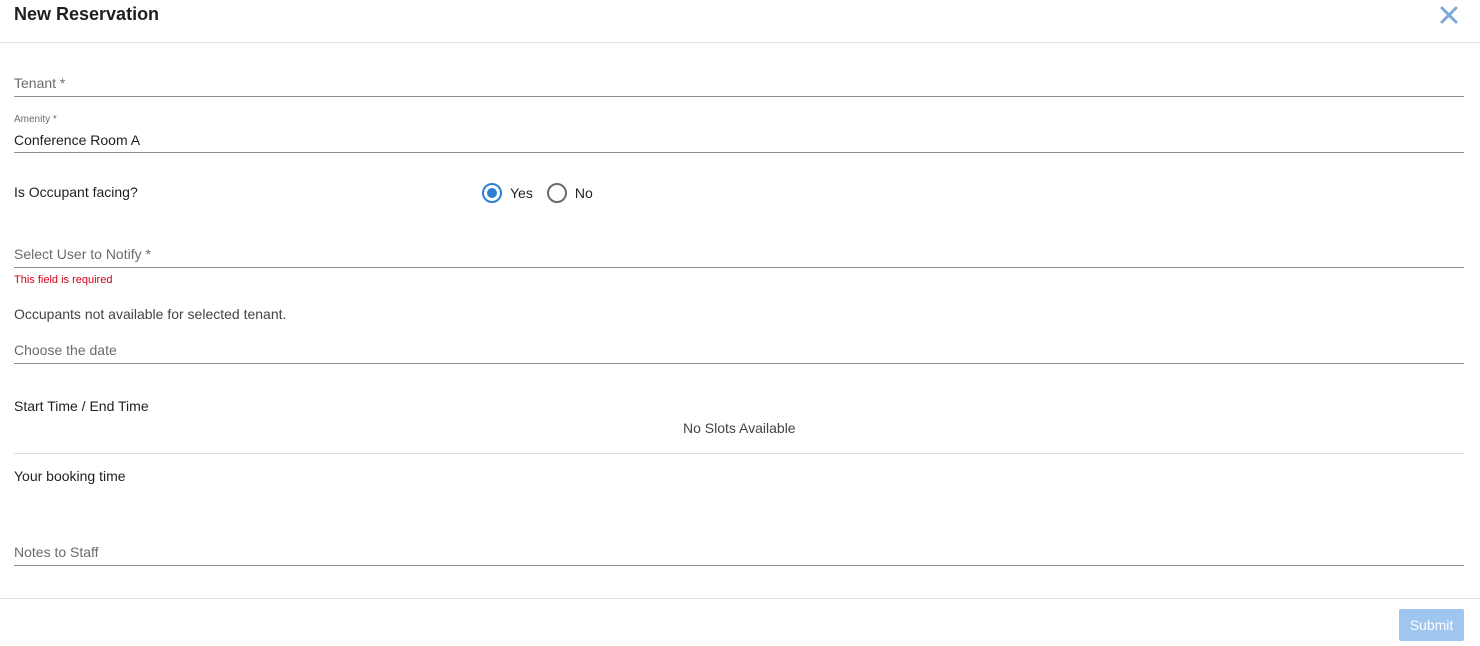 This screenshot has width=1480, height=646. I want to click on amenity-label: Amenity *, so click(35, 119).